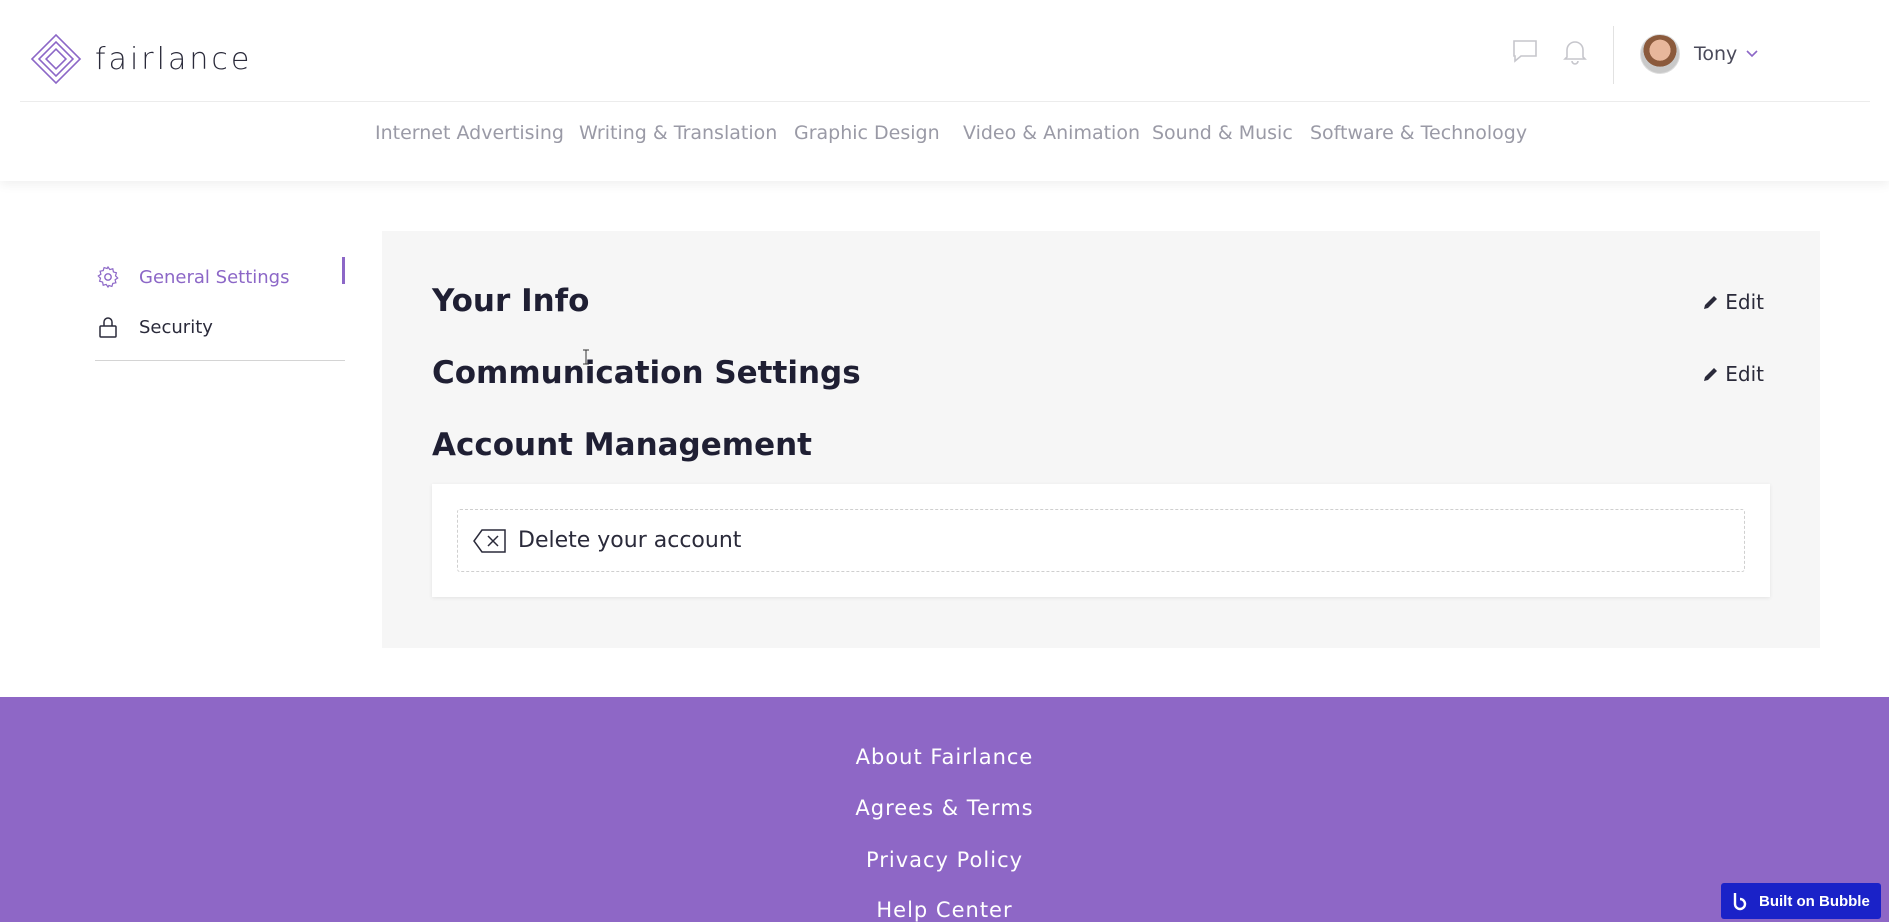  I want to click on avatar, so click(1660, 54).